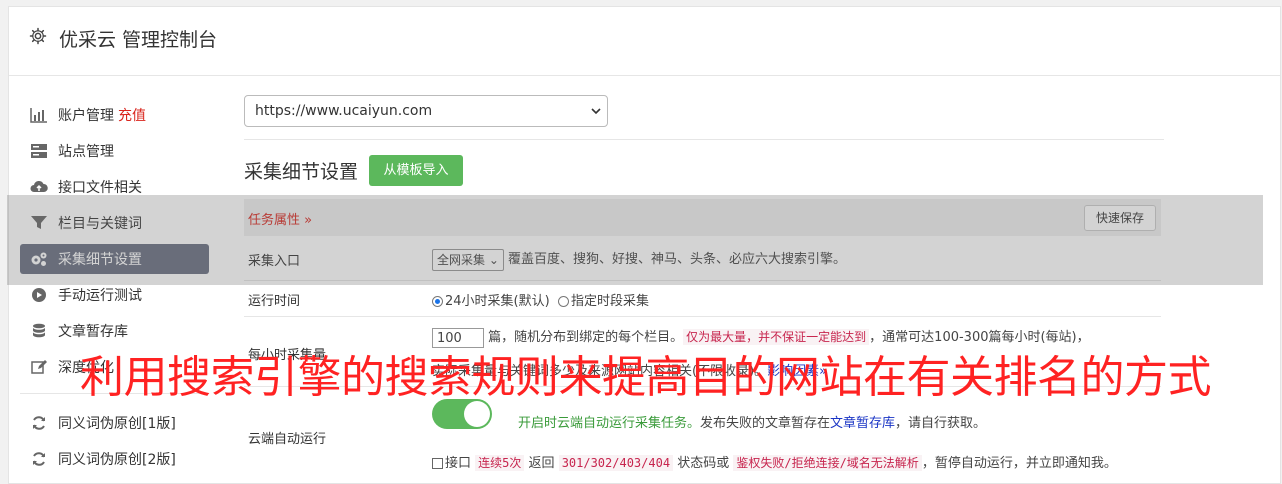 Image resolution: width=1282 pixels, height=484 pixels. I want to click on status-code-text: 状态码或, so click(703, 463).